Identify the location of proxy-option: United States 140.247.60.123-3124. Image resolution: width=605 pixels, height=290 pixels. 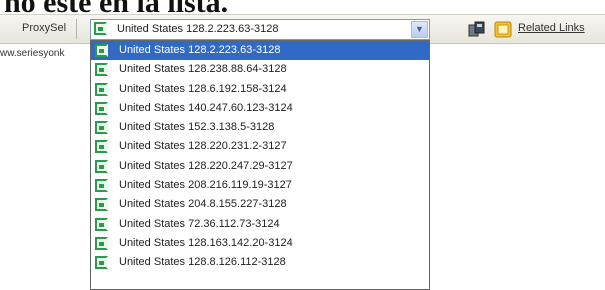
(260, 108).